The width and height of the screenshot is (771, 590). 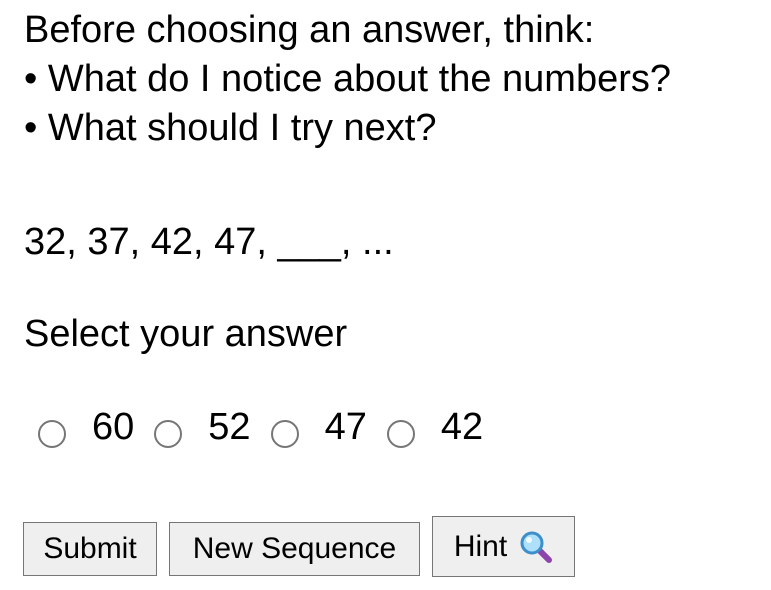 I want to click on instructions-bullet-next: • What should I try next?, so click(x=230, y=128).